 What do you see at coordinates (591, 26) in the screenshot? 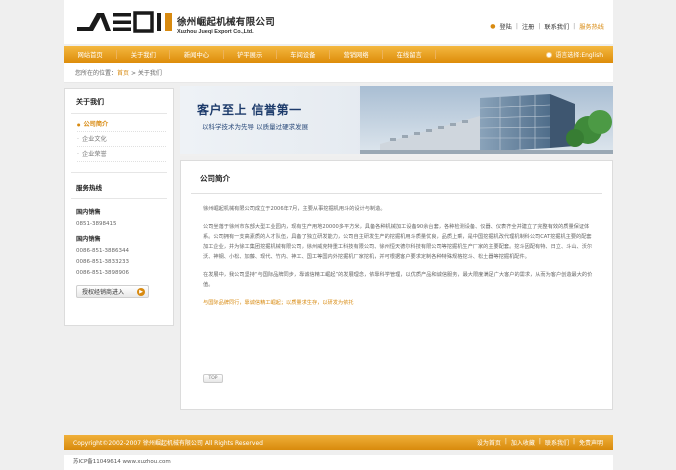
I see `hotline-link: 服务热线` at bounding box center [591, 26].